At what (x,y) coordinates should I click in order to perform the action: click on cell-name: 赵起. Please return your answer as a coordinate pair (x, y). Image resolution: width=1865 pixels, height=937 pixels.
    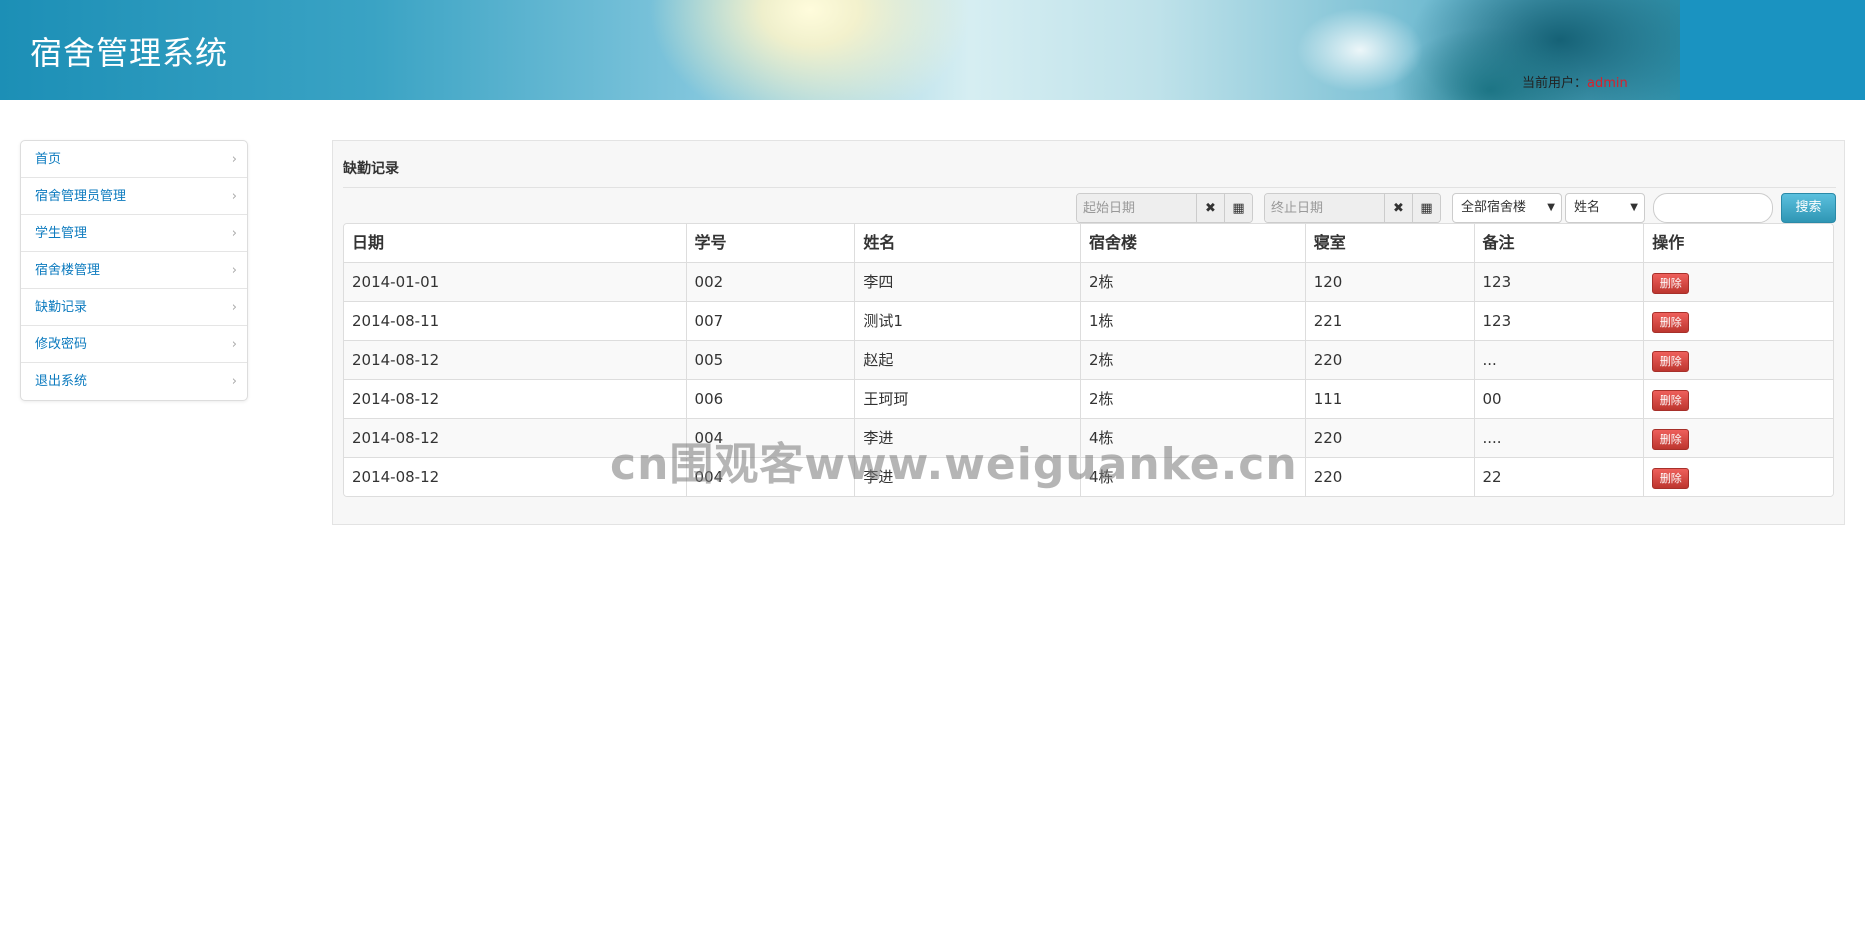
    Looking at the image, I should click on (967, 360).